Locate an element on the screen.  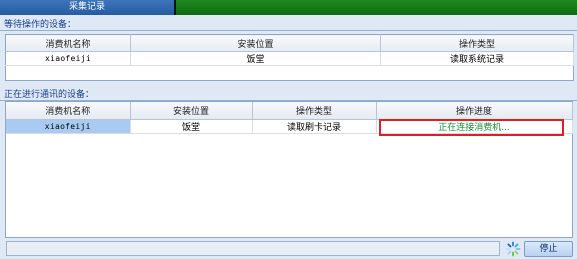
operation-type-cell: 读取刷卡记录 is located at coordinates (314, 126).